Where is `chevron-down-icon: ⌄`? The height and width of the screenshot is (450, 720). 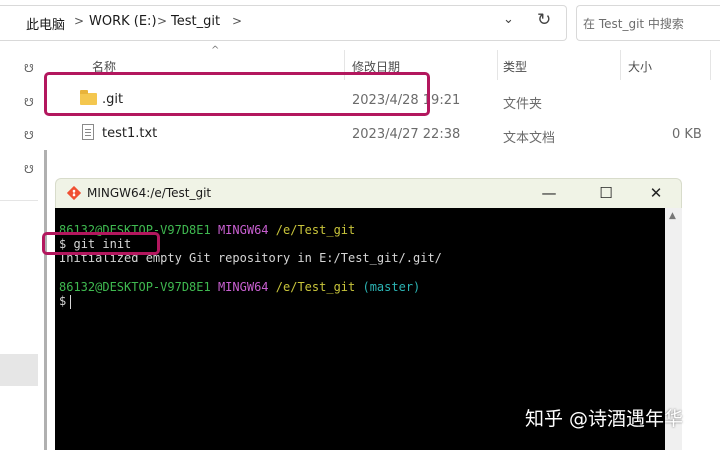 chevron-down-icon: ⌄ is located at coordinates (508, 19).